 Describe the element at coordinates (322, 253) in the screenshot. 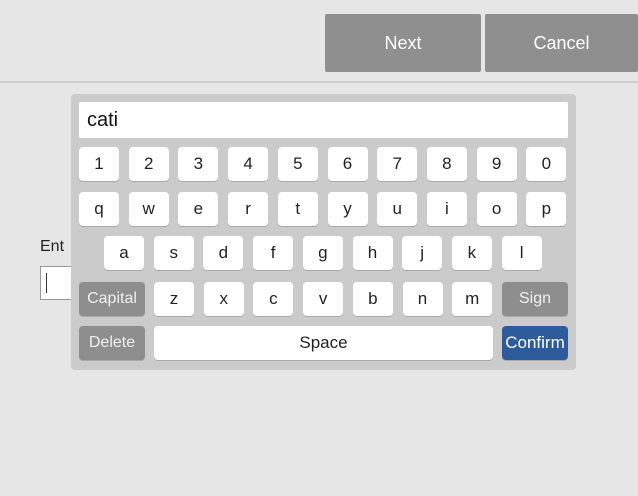

I see `key-g: g` at that location.